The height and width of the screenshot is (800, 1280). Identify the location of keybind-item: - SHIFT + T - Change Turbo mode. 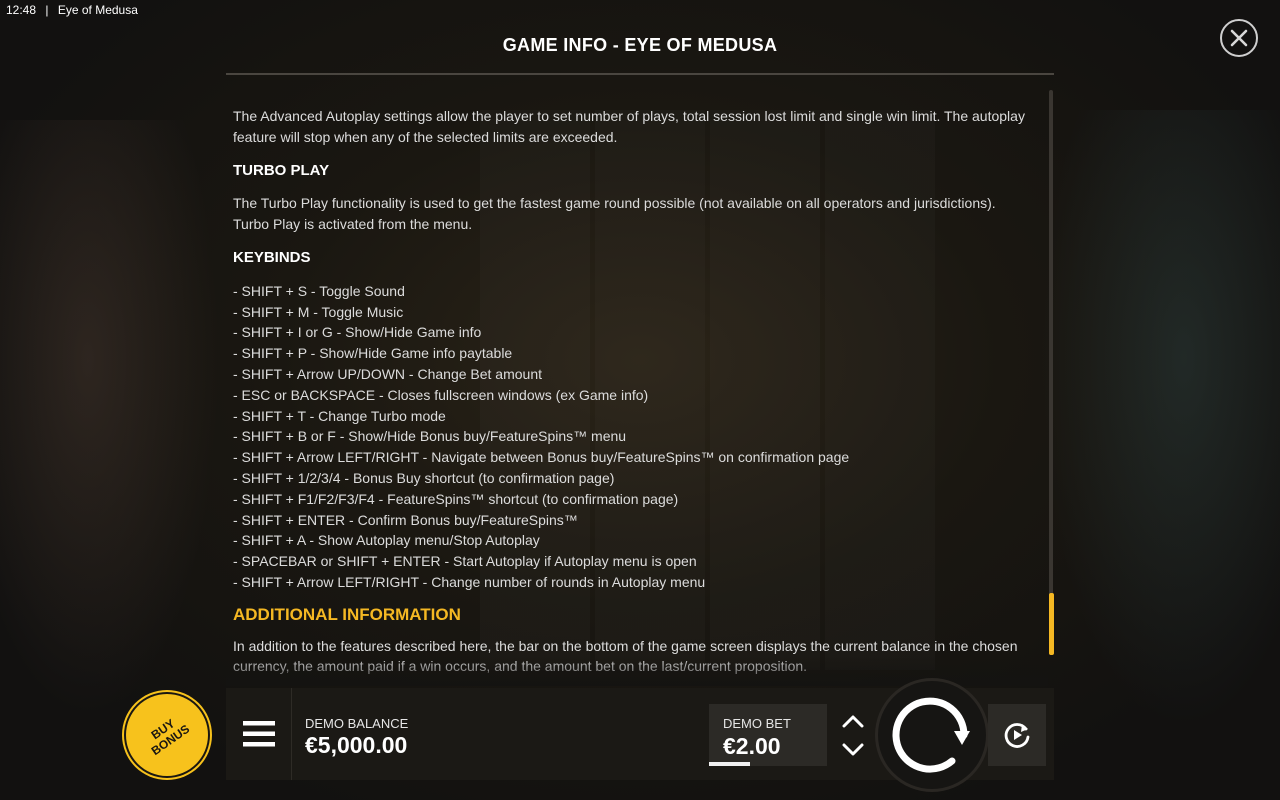
(339, 415).